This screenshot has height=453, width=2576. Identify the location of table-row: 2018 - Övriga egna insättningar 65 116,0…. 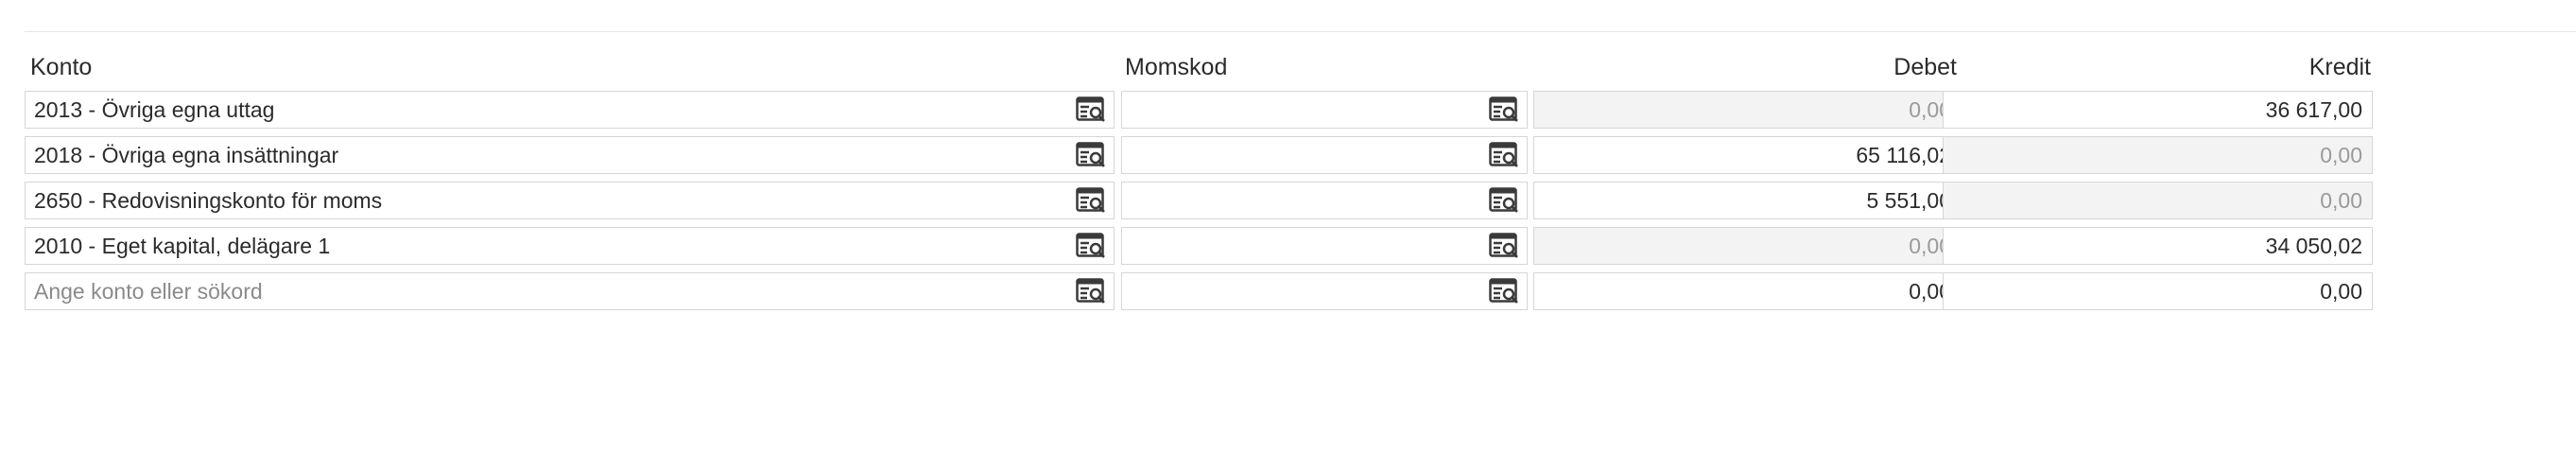
(1199, 159).